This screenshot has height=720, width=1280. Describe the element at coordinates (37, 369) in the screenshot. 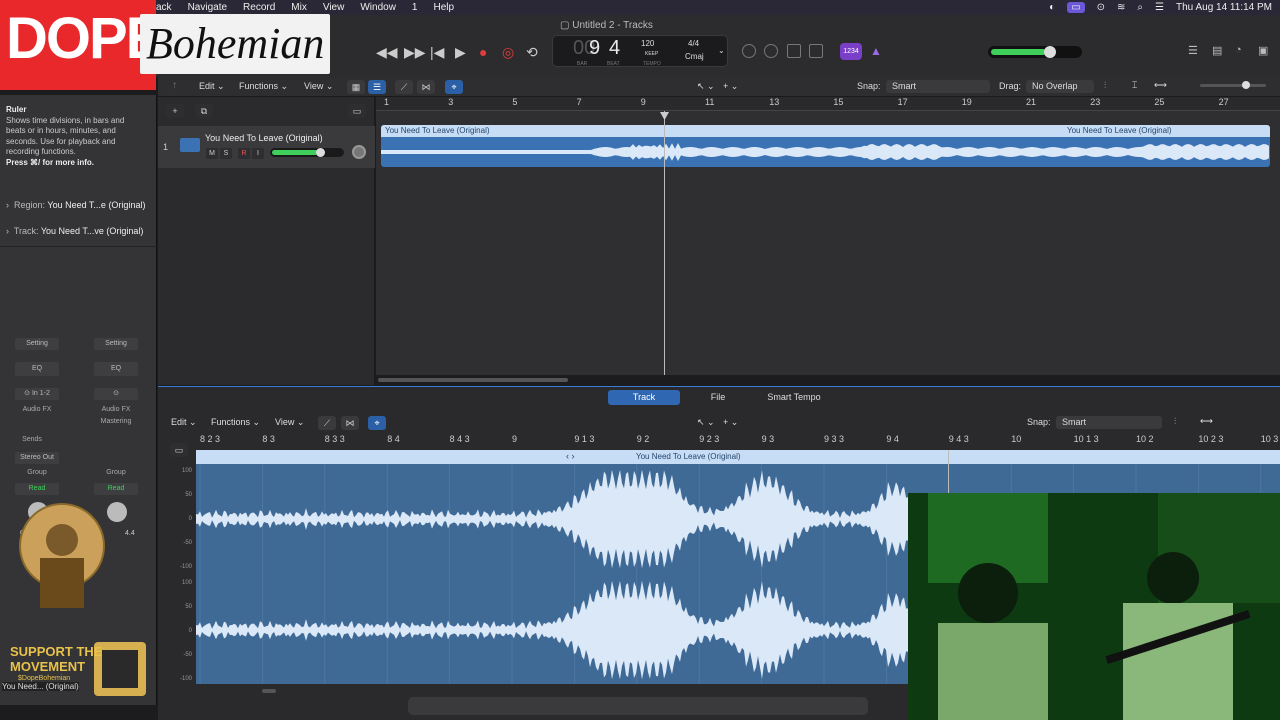

I see `strip1-eq: EQ` at that location.